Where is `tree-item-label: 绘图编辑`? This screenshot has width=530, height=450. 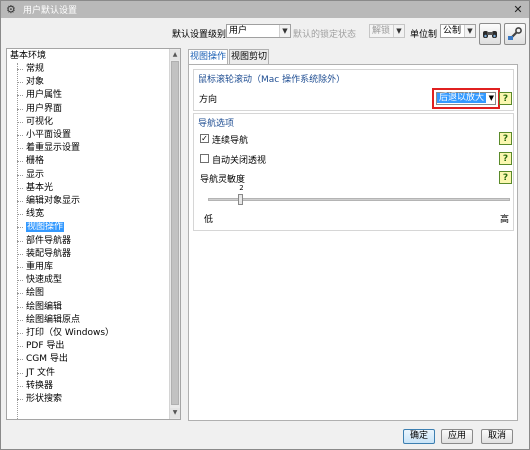 tree-item-label: 绘图编辑 is located at coordinates (44, 306).